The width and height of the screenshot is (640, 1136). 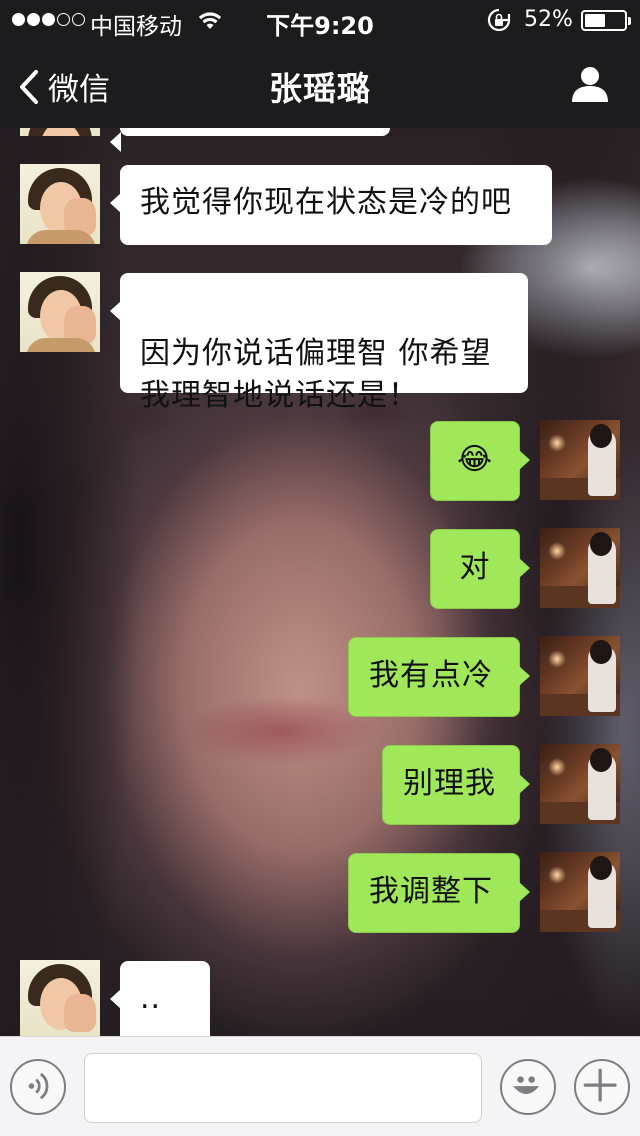 What do you see at coordinates (431, 675) in the screenshot?
I see `message-text: 我有点冷` at bounding box center [431, 675].